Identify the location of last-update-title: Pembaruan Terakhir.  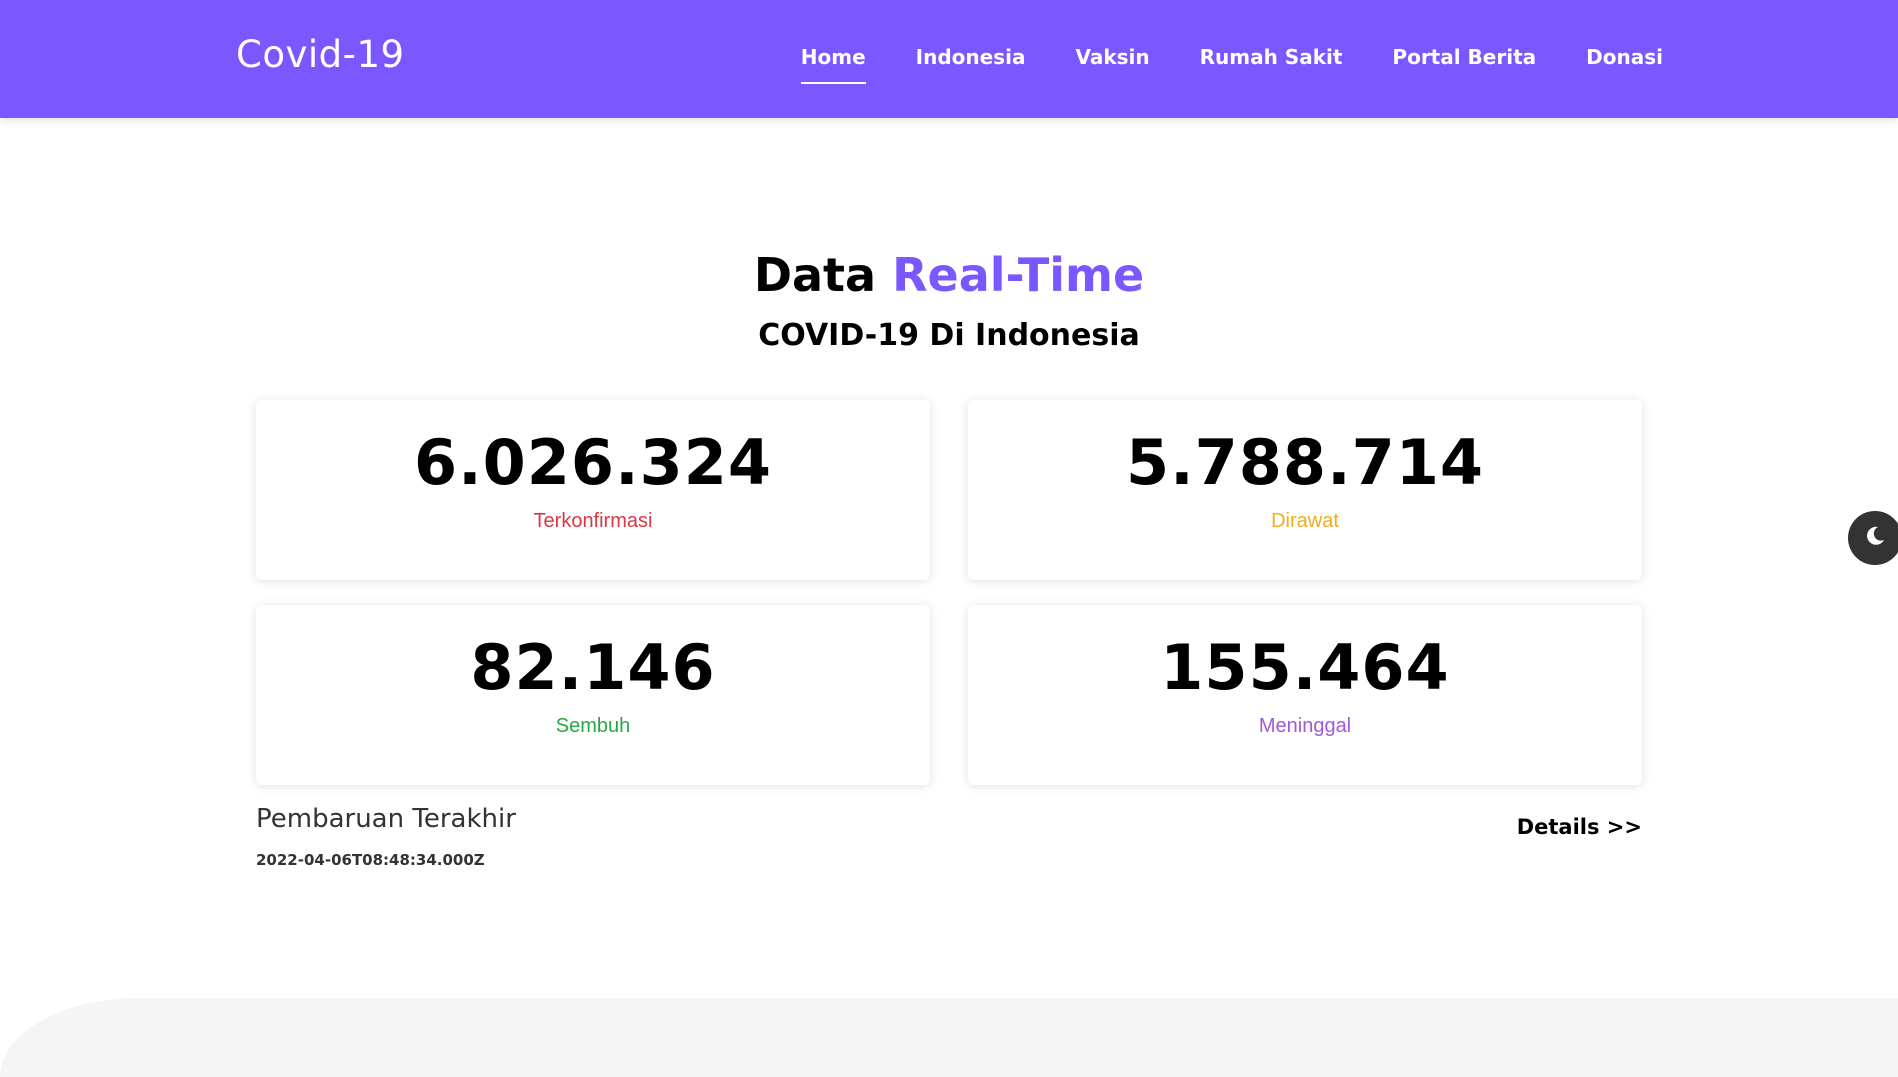
(386, 819).